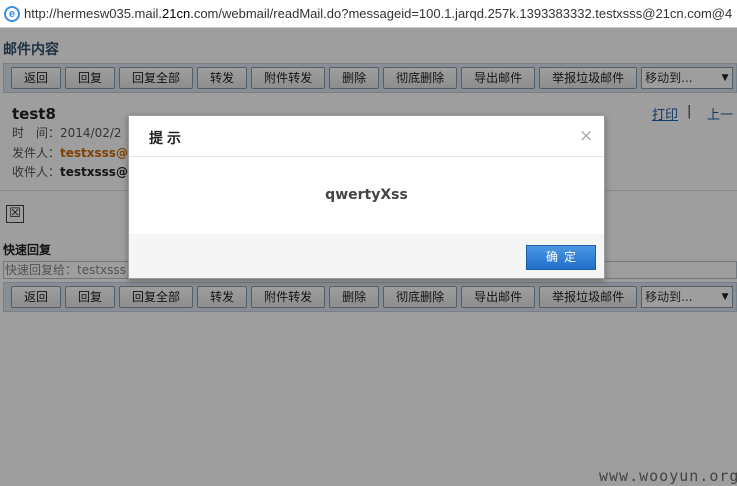 The height and width of the screenshot is (486, 737). What do you see at coordinates (366, 136) in the screenshot?
I see `dialog-header: 提示 ×` at bounding box center [366, 136].